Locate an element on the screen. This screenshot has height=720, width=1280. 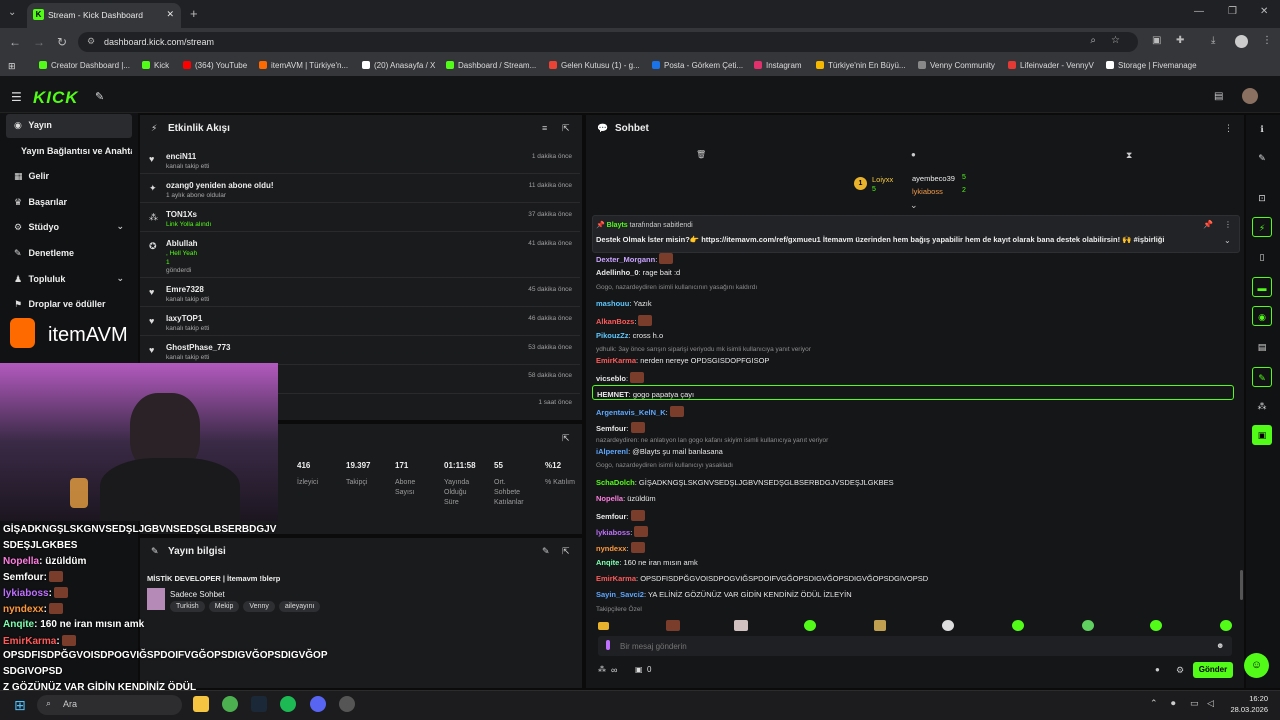
reload-icon: ↻ is located at coordinates (62, 42).